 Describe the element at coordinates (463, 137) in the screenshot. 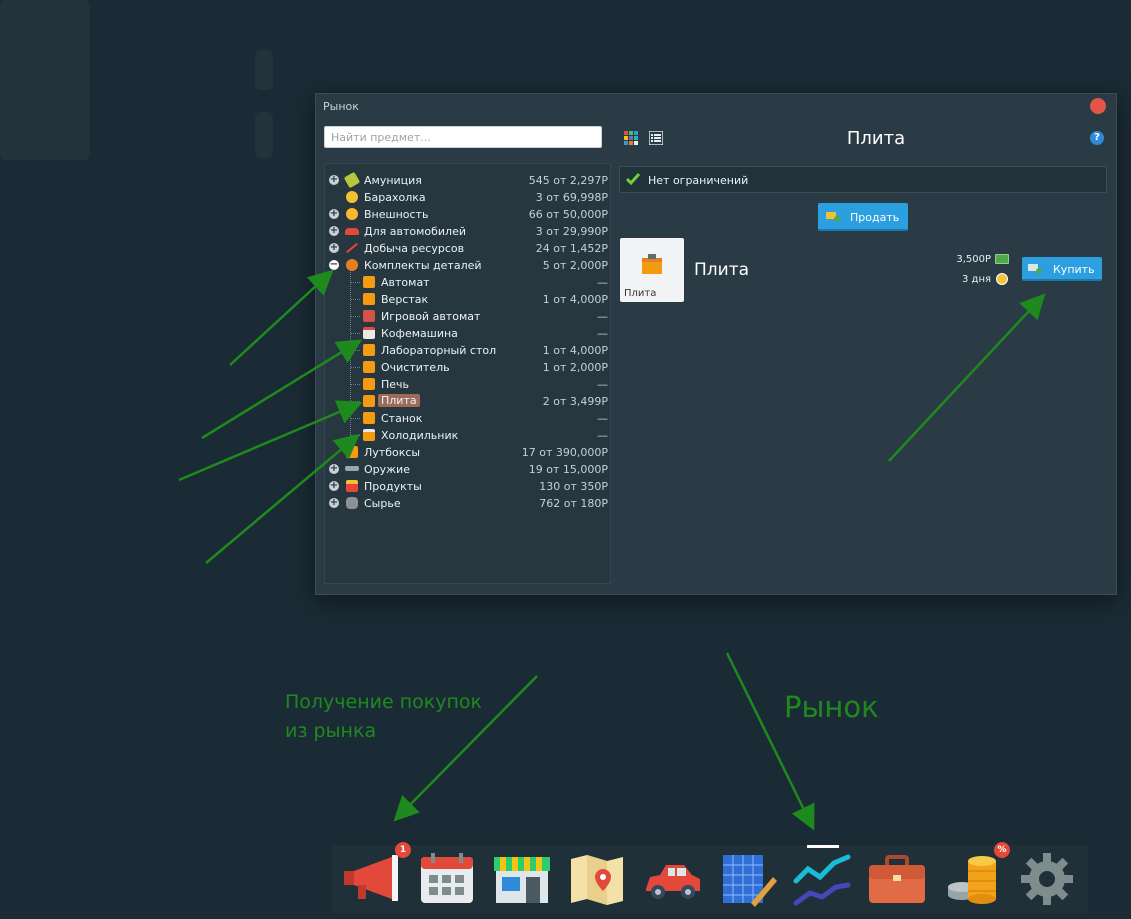

I see `search-input` at that location.